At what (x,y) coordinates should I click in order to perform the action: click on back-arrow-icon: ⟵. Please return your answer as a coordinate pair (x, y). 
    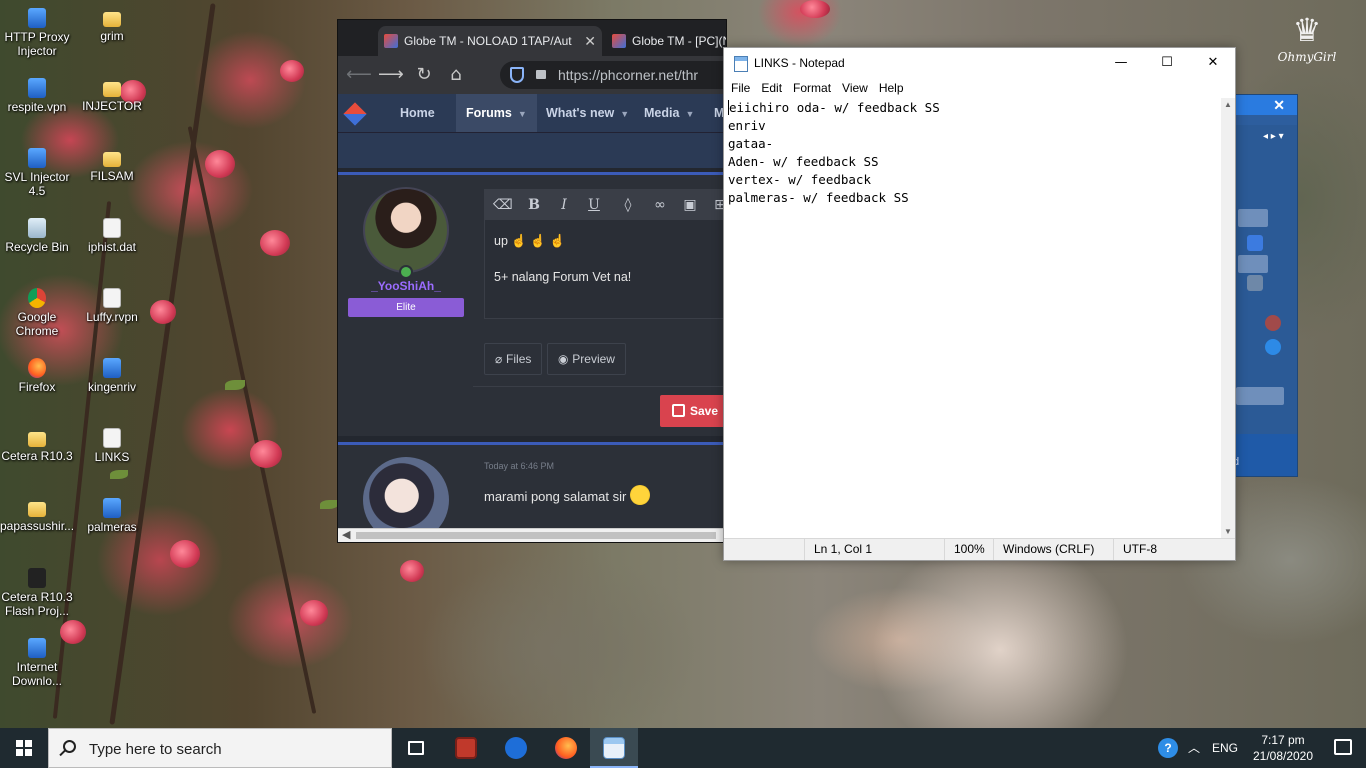
    Looking at the image, I should click on (359, 75).